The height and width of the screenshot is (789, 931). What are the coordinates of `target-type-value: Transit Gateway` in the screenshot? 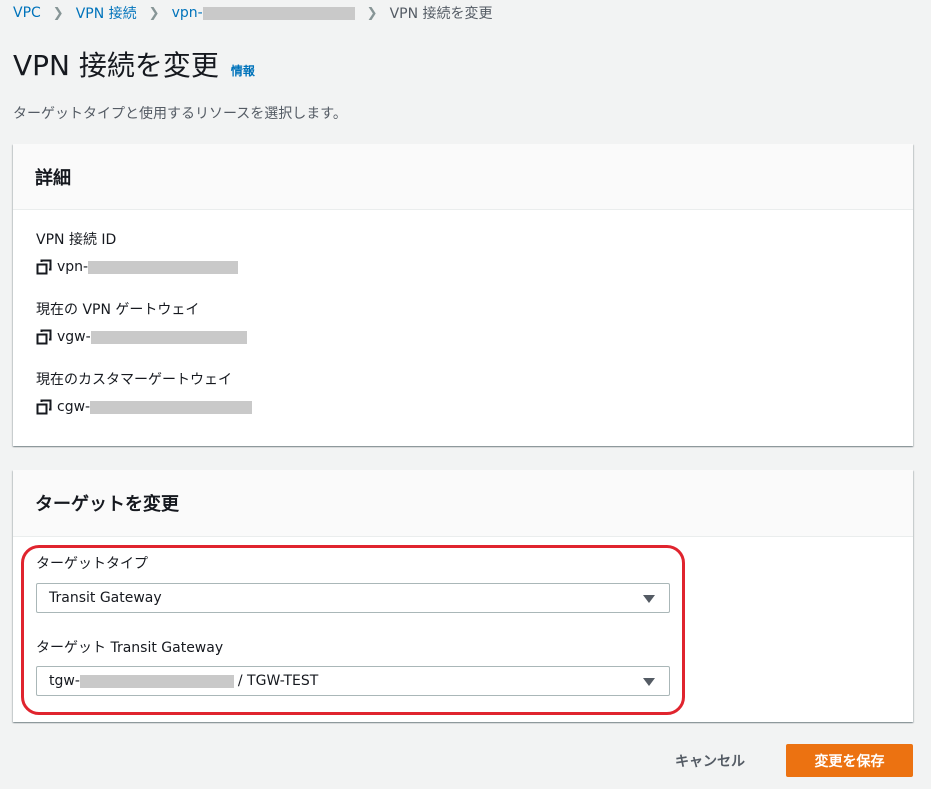 It's located at (105, 598).